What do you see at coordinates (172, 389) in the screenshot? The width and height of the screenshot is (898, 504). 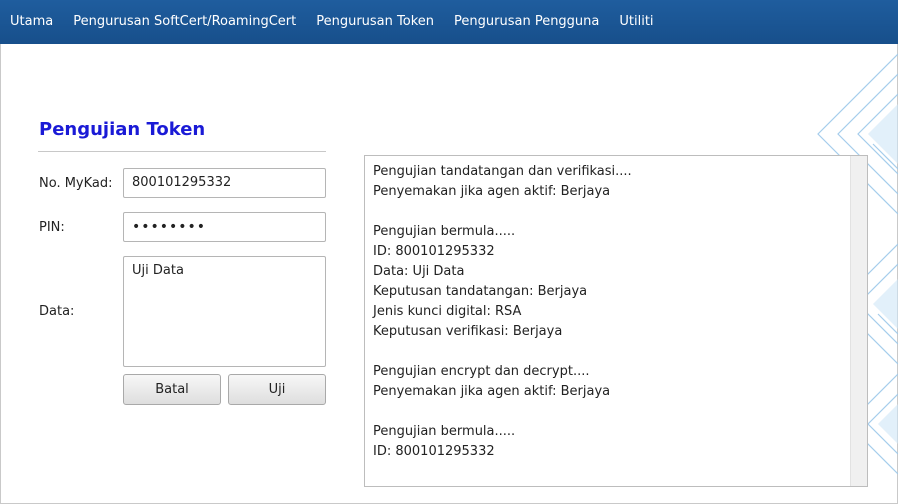 I see `cancel-button: Batal` at bounding box center [172, 389].